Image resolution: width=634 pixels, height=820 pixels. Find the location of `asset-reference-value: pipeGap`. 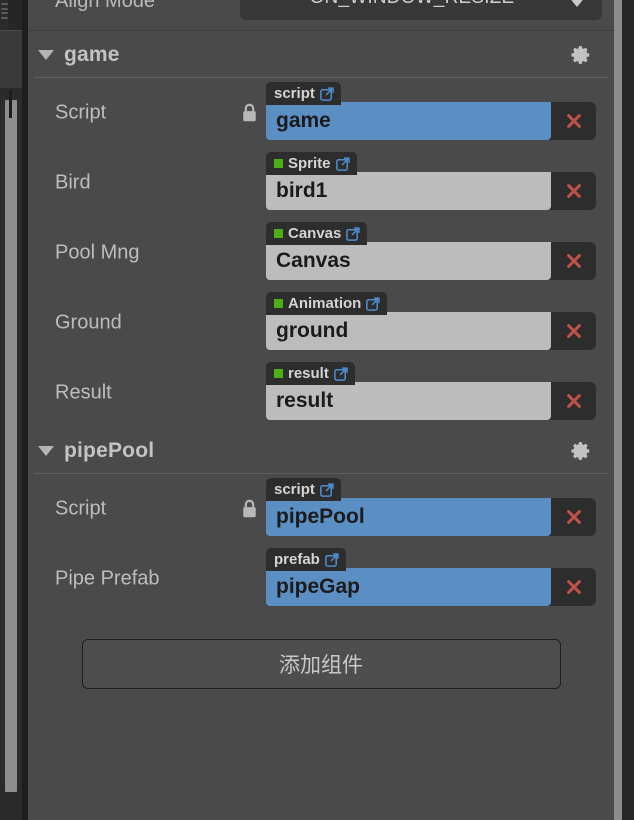

asset-reference-value: pipeGap is located at coordinates (318, 586).